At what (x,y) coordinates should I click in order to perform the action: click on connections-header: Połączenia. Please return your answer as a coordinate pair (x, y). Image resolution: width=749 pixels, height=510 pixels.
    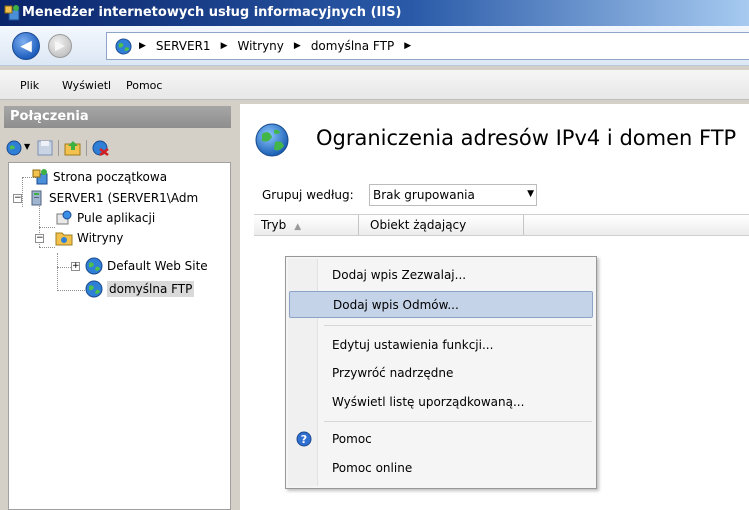
    Looking at the image, I should click on (117, 117).